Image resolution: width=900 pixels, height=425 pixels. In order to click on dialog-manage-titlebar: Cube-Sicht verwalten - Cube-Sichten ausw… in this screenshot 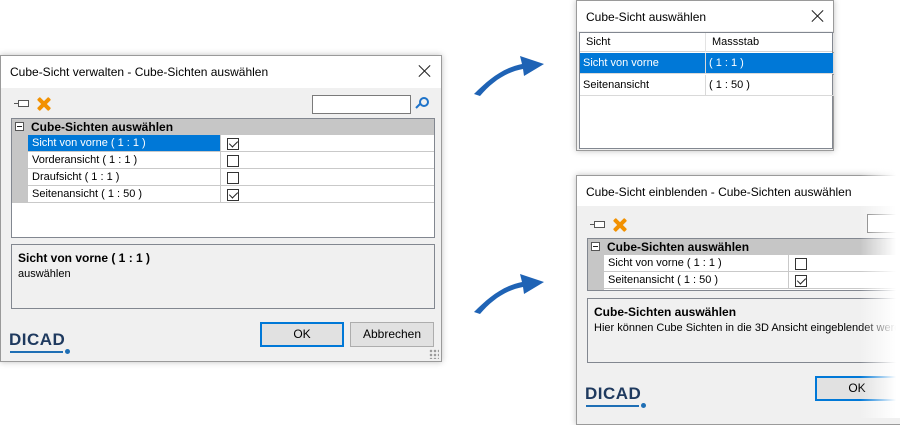, I will do `click(221, 72)`.